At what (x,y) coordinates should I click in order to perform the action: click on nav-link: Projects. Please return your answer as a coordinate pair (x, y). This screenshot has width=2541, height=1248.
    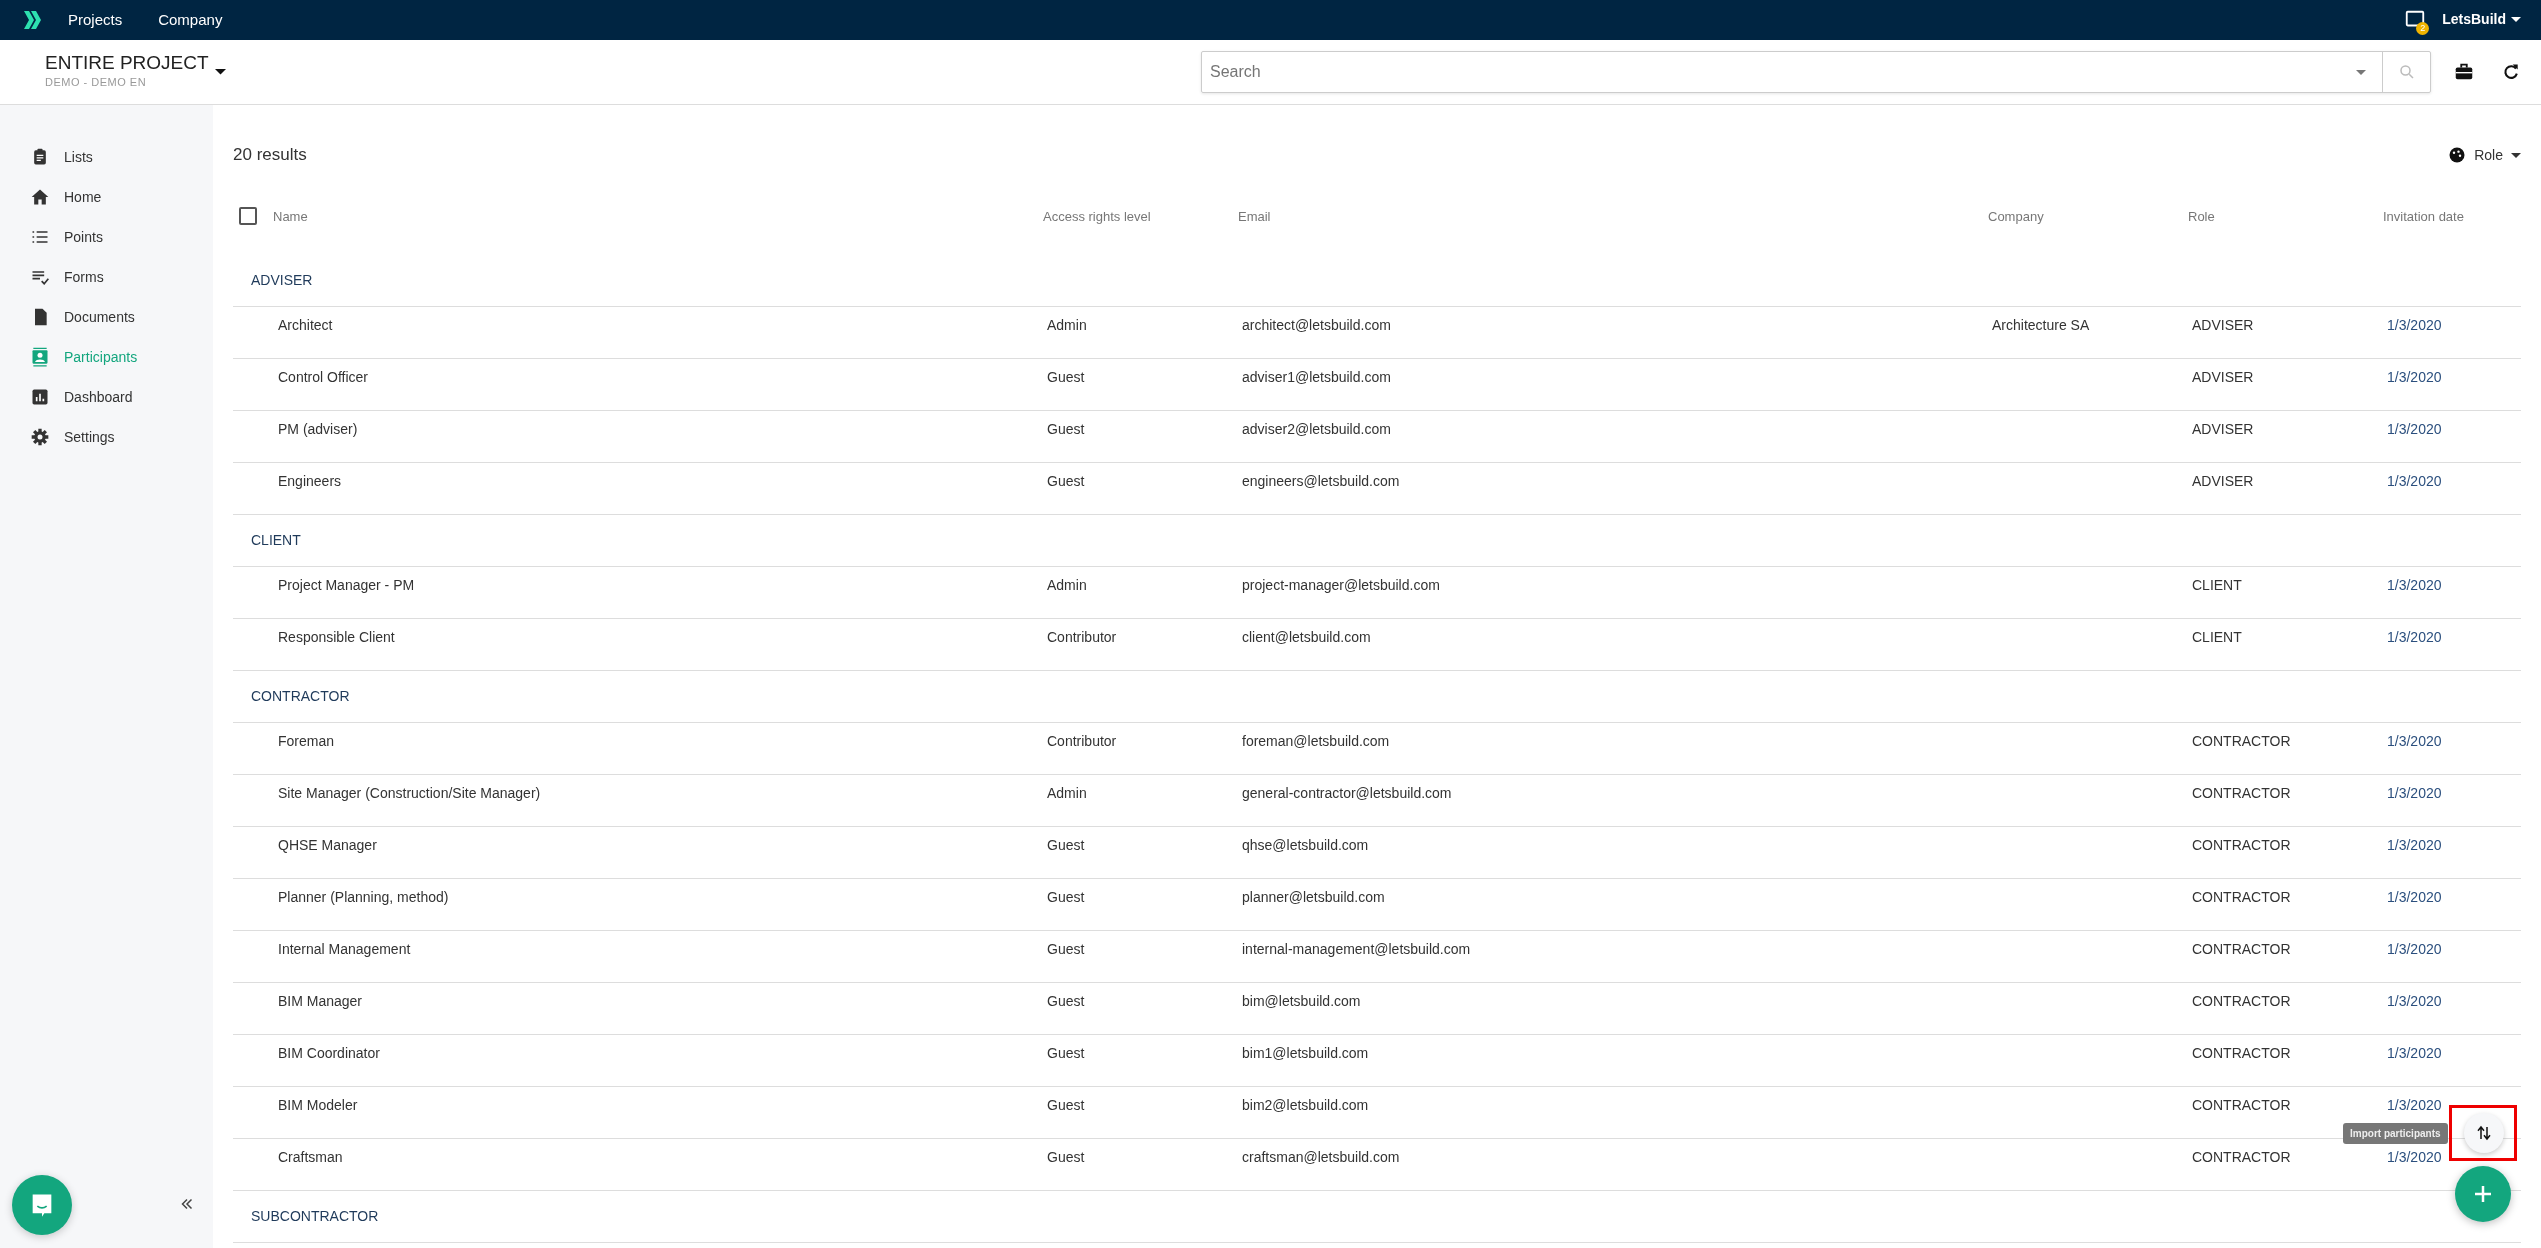
    Looking at the image, I should click on (95, 20).